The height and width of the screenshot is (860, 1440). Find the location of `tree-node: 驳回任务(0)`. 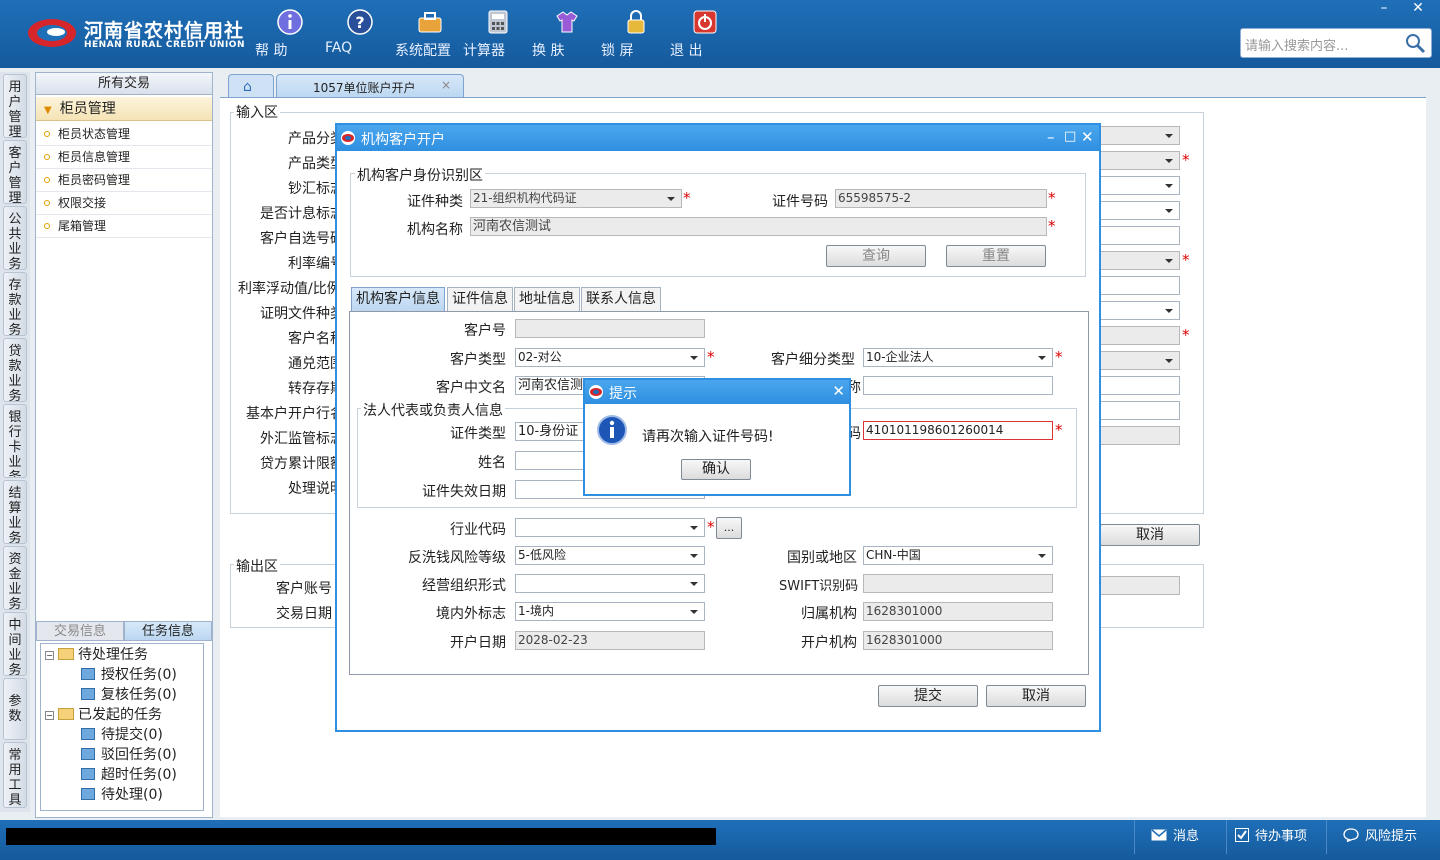

tree-node: 驳回任务(0) is located at coordinates (129, 755).